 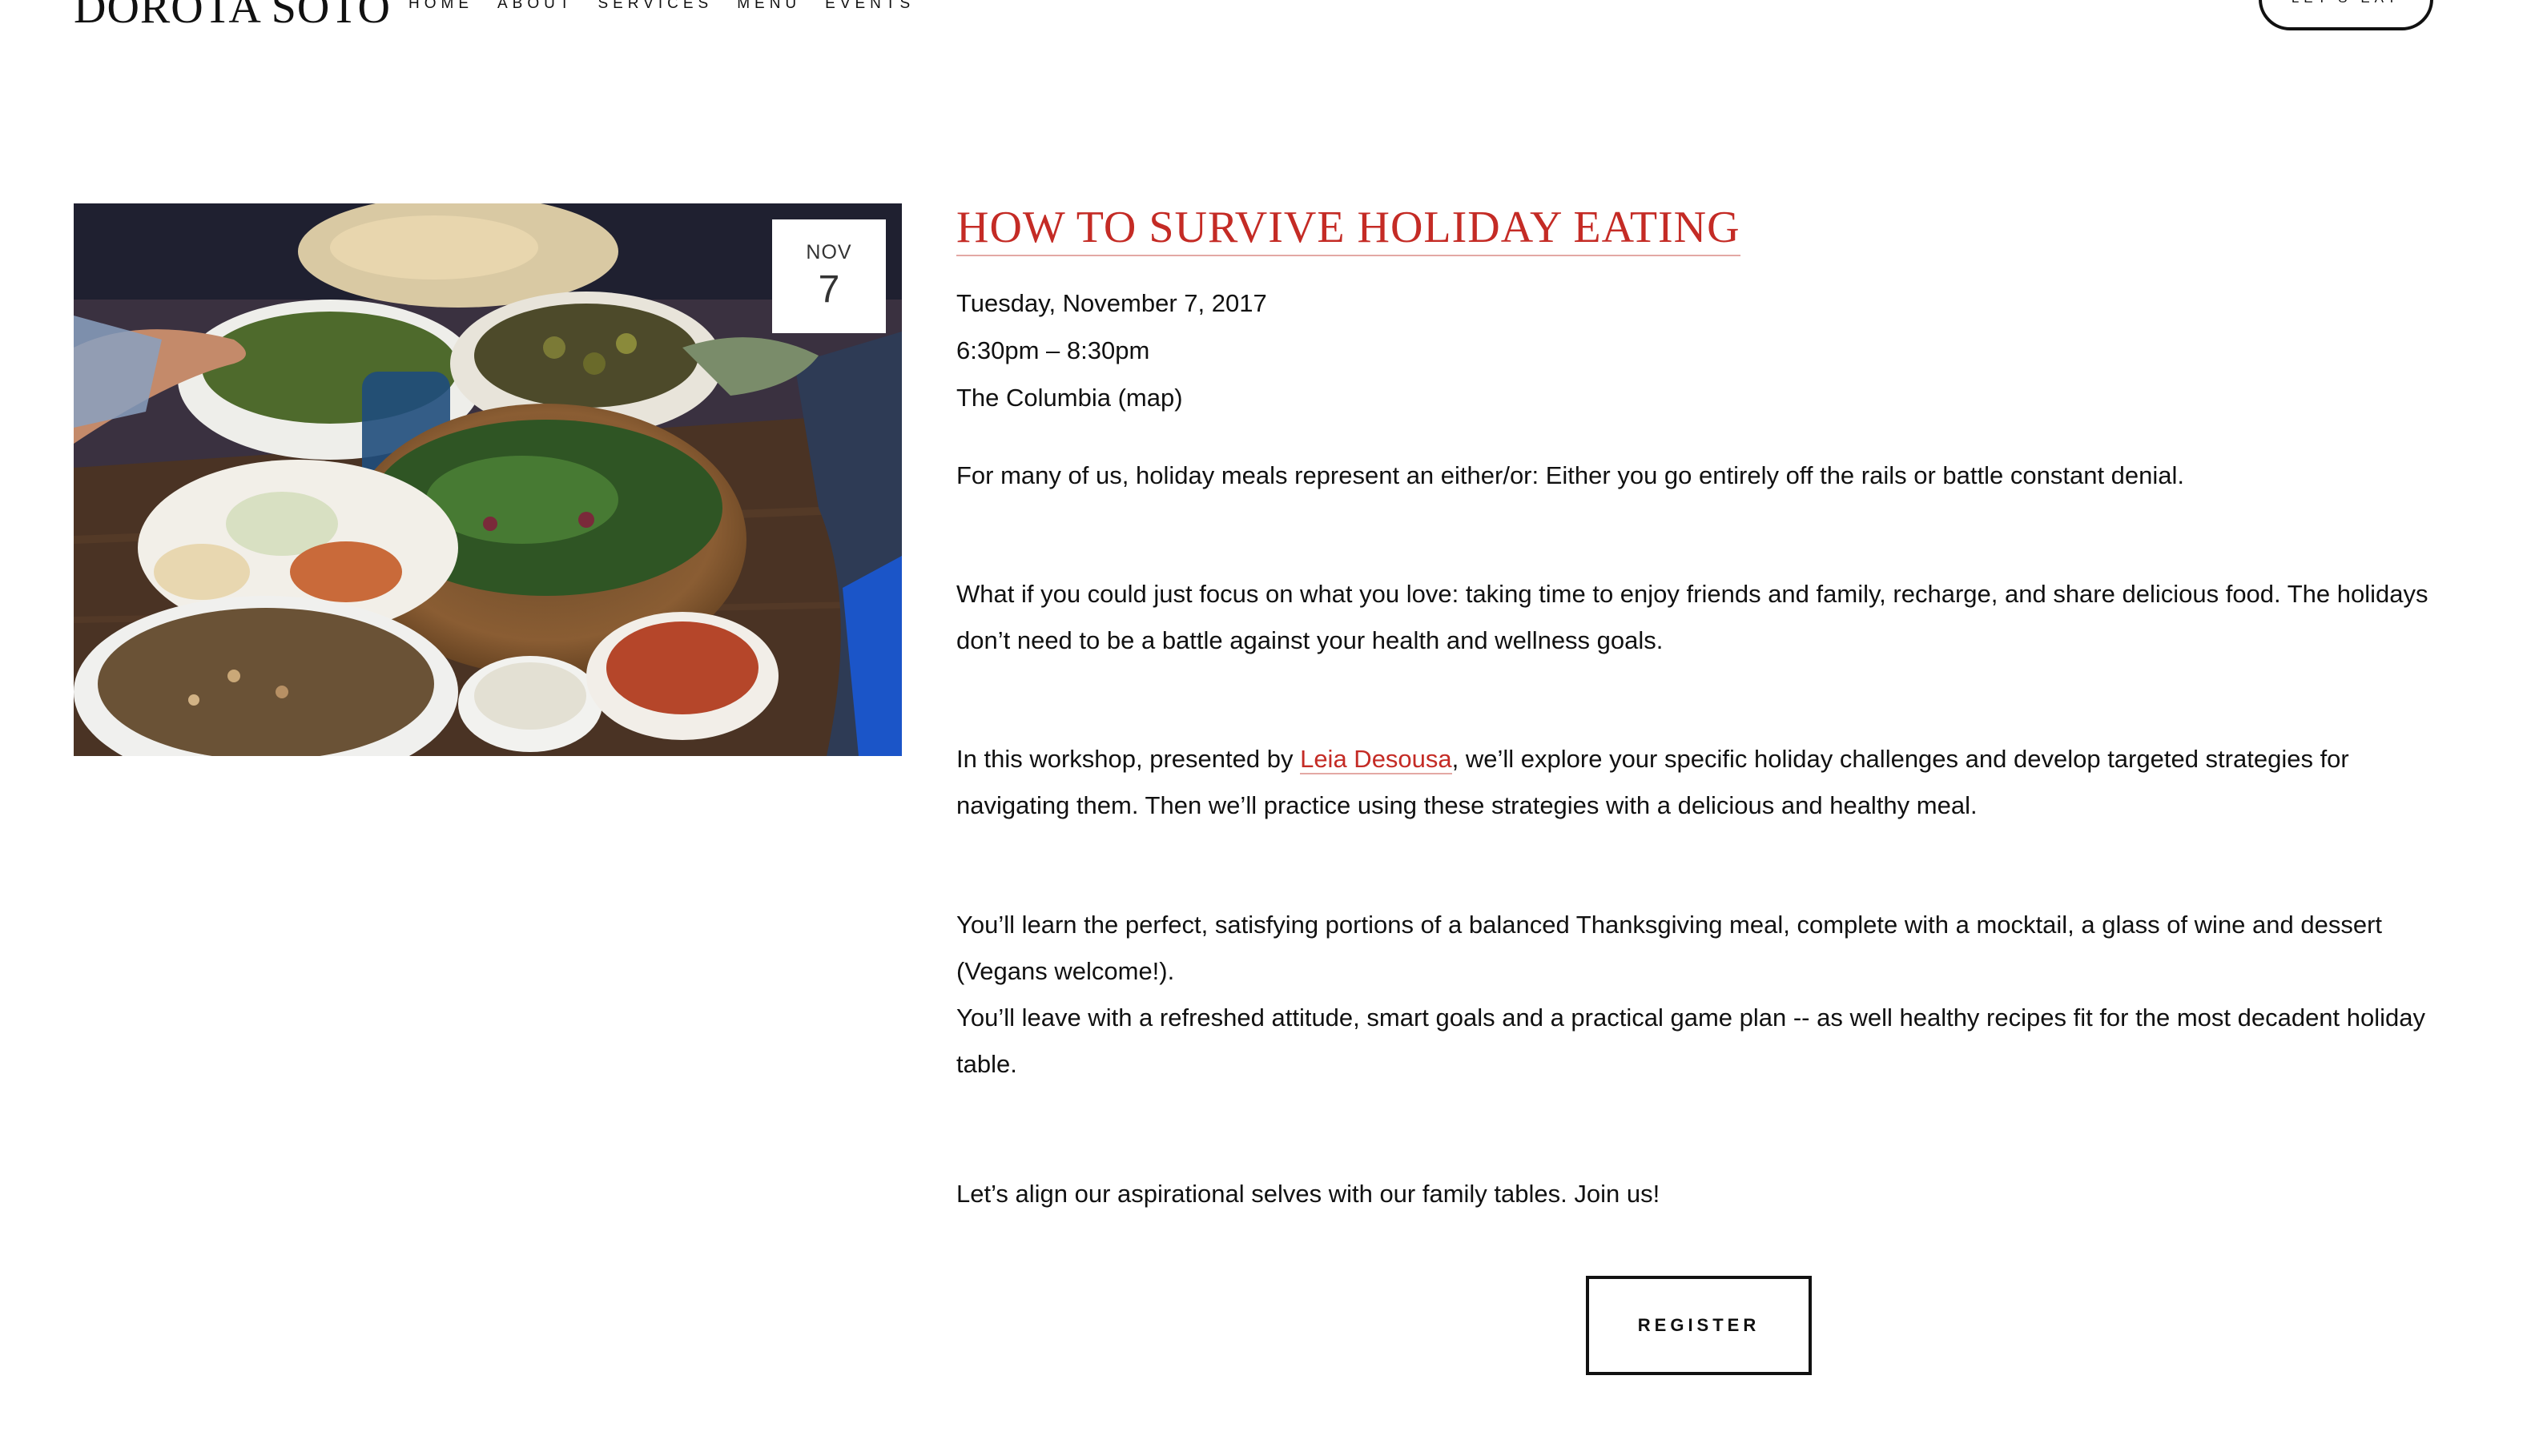 I want to click on presenter-link: Leia Desousa, so click(x=1376, y=759).